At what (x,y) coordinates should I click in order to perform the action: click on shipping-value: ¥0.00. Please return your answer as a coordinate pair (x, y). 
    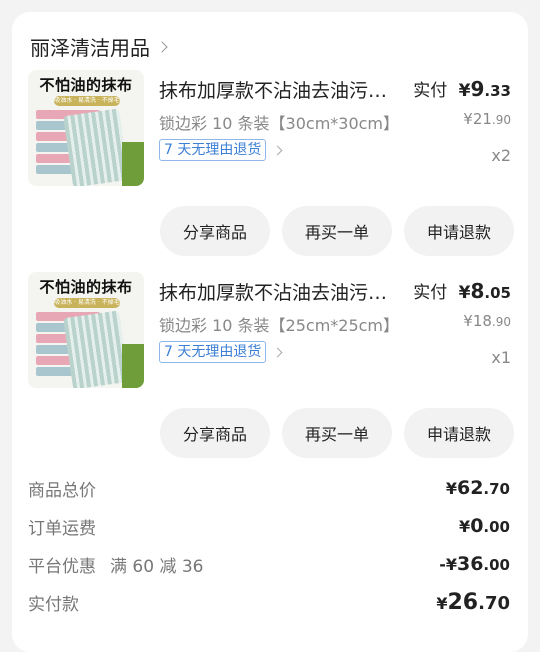
    Looking at the image, I should click on (484, 526).